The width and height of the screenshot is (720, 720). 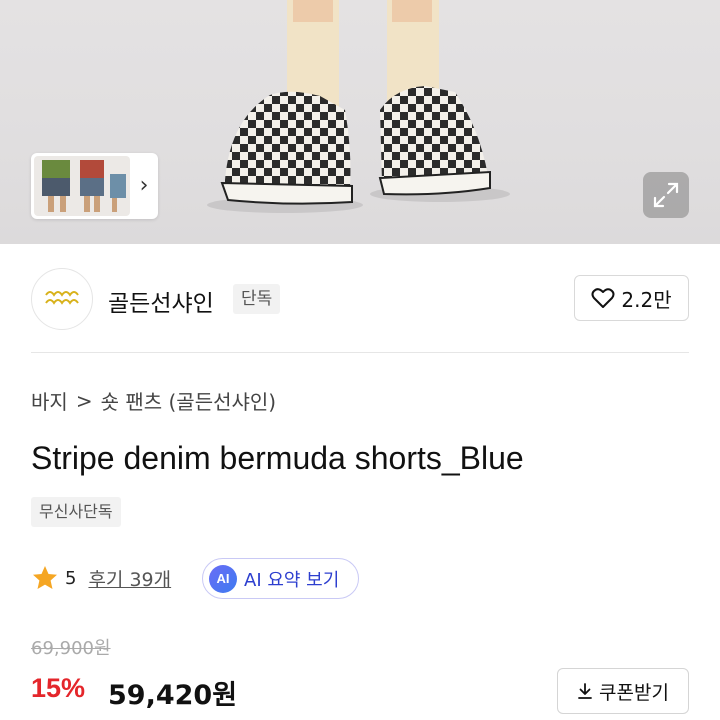 I want to click on coupon-download-button: 쿠폰받기, so click(x=623, y=691).